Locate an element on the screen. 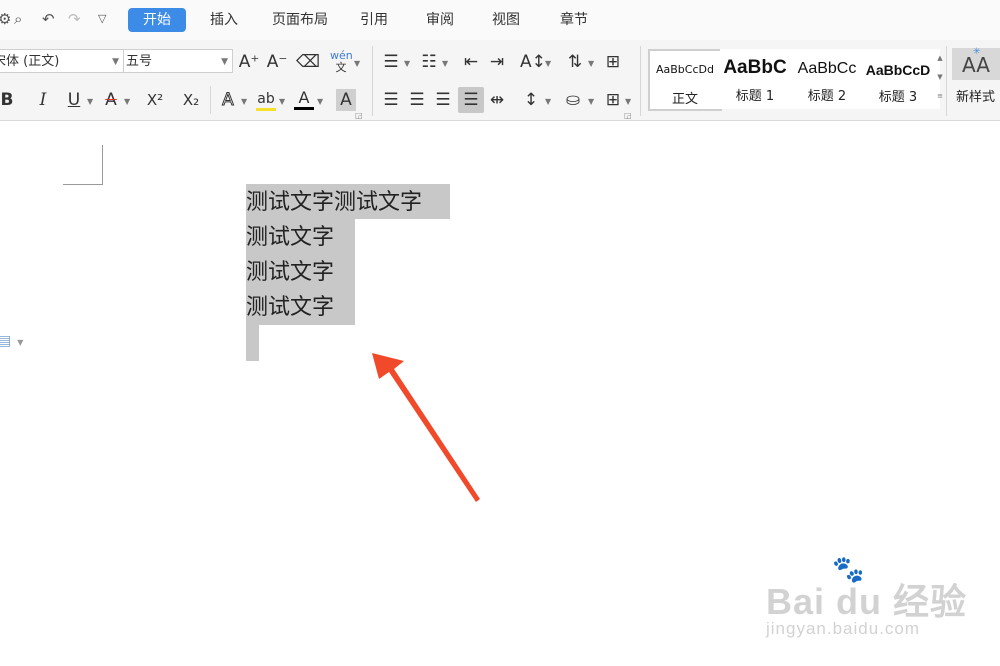 The image size is (1000, 666). tab-page-layout: 页面布局 is located at coordinates (300, 20).